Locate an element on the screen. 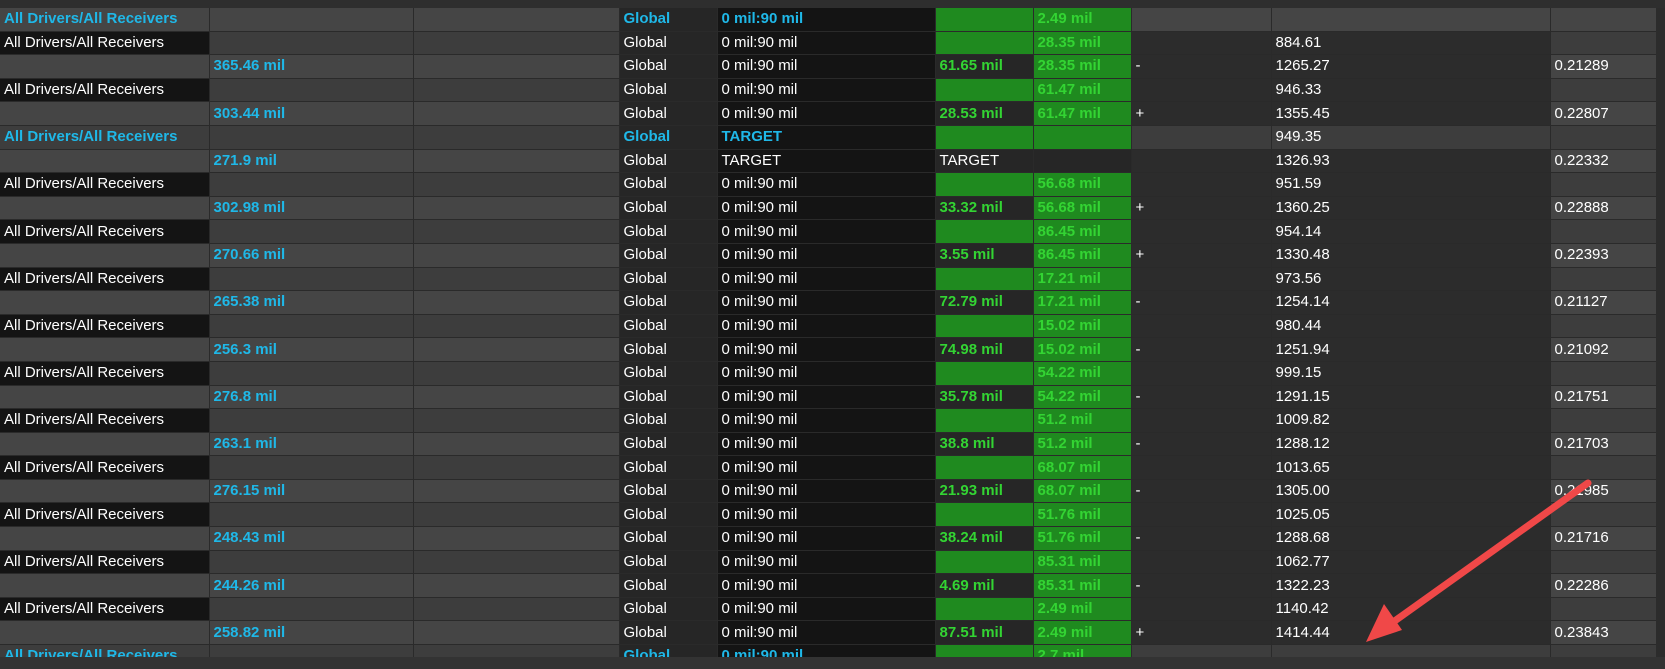 This screenshot has height=669, width=1665. cell-range: TARGET is located at coordinates (826, 137).